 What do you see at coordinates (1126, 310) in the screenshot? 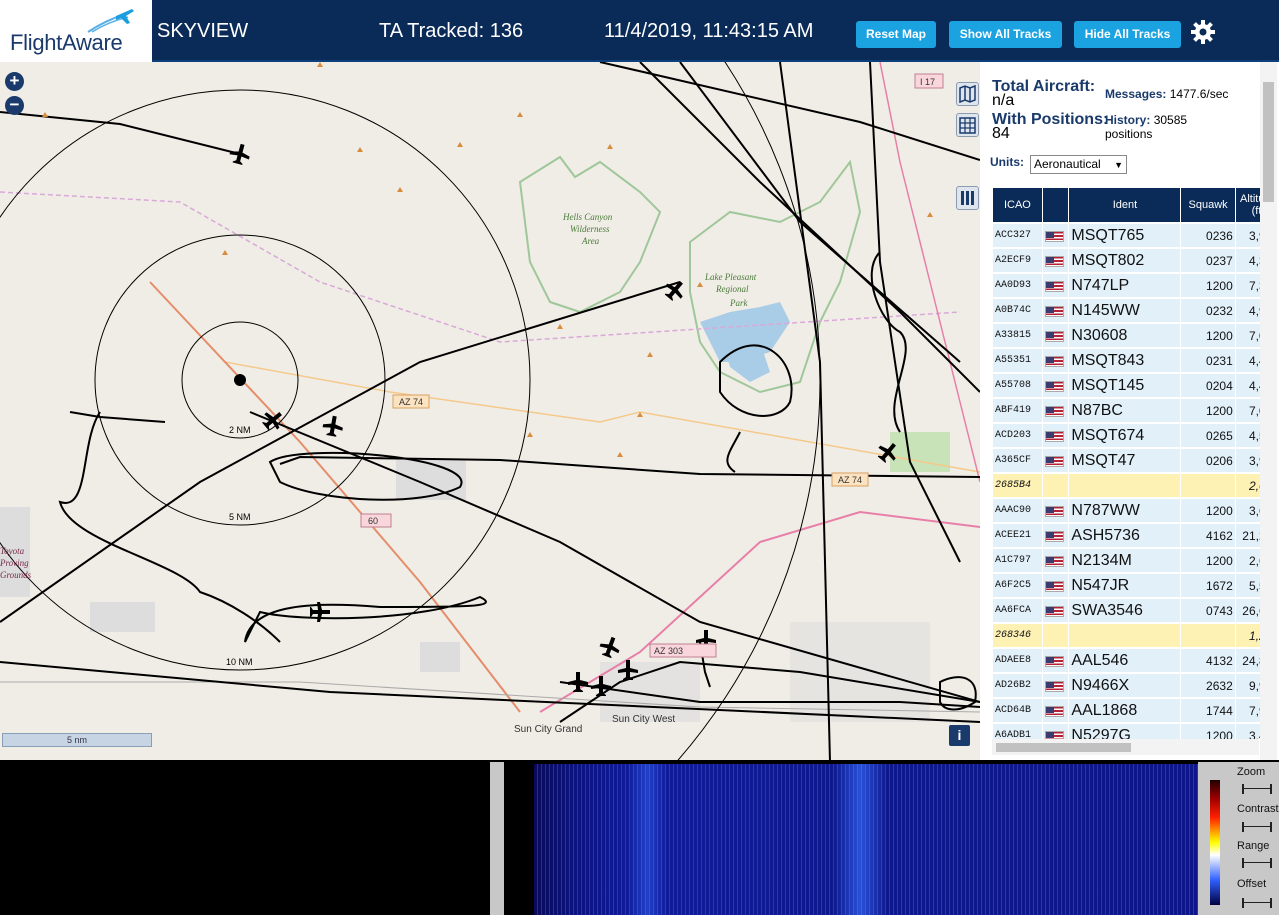
I see `table-row: A0B74C N145WW02324,900` at bounding box center [1126, 310].